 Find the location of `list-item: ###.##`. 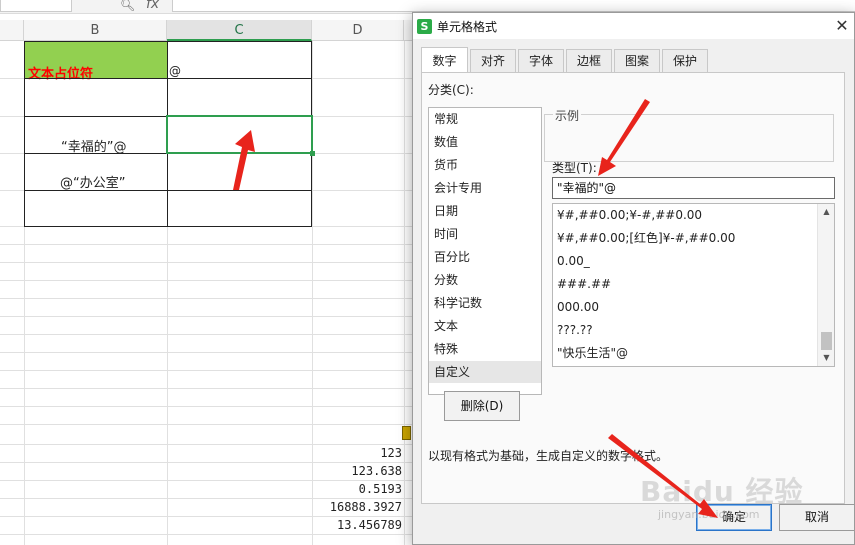

list-item: ###.## is located at coordinates (685, 284).